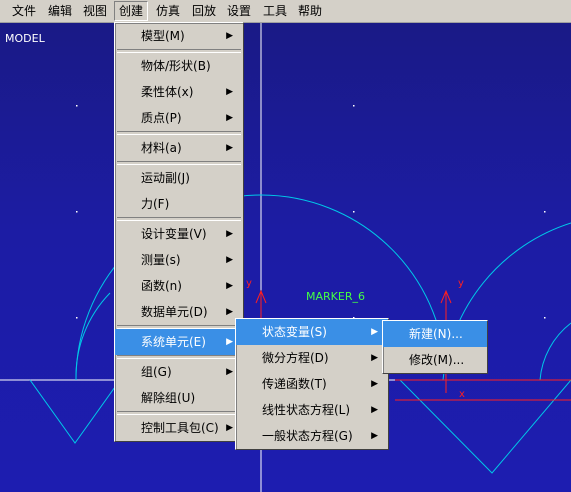 Image resolution: width=571 pixels, height=492 pixels. What do you see at coordinates (307, 436) in the screenshot?
I see `system-menu-item-label: 一般状态方程(G)` at bounding box center [307, 436].